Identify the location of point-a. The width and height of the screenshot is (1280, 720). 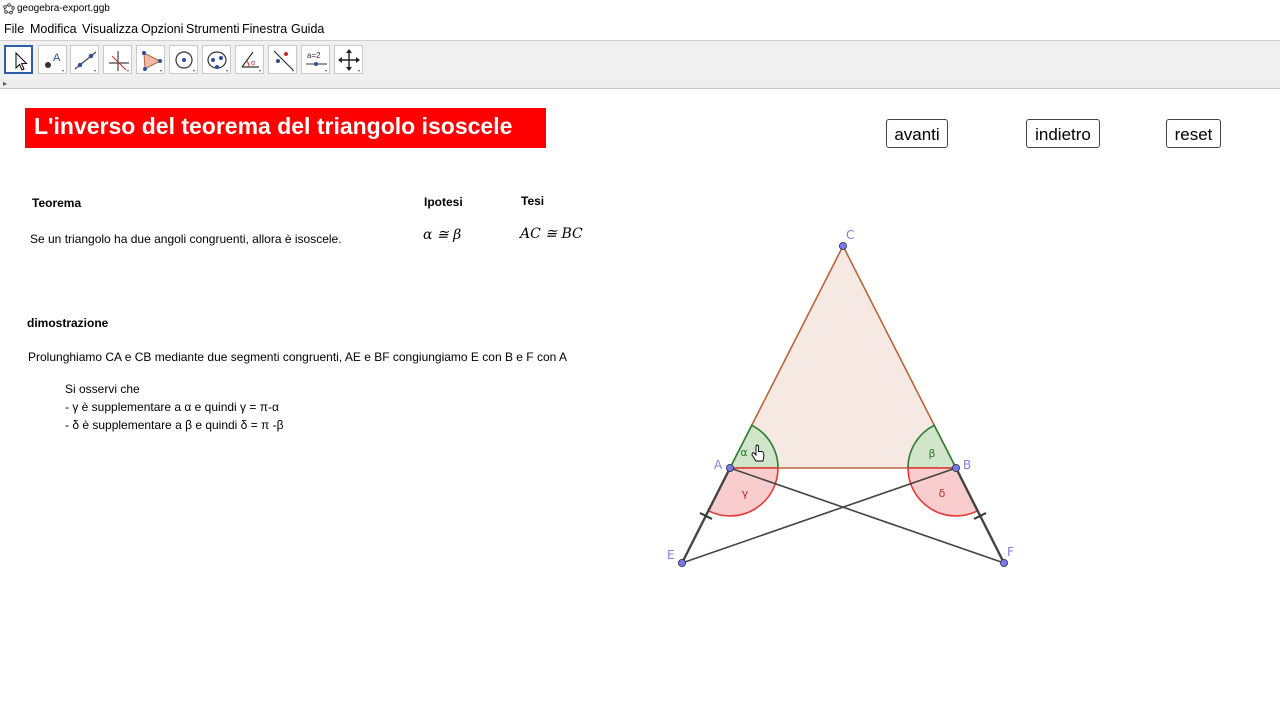
(730, 467).